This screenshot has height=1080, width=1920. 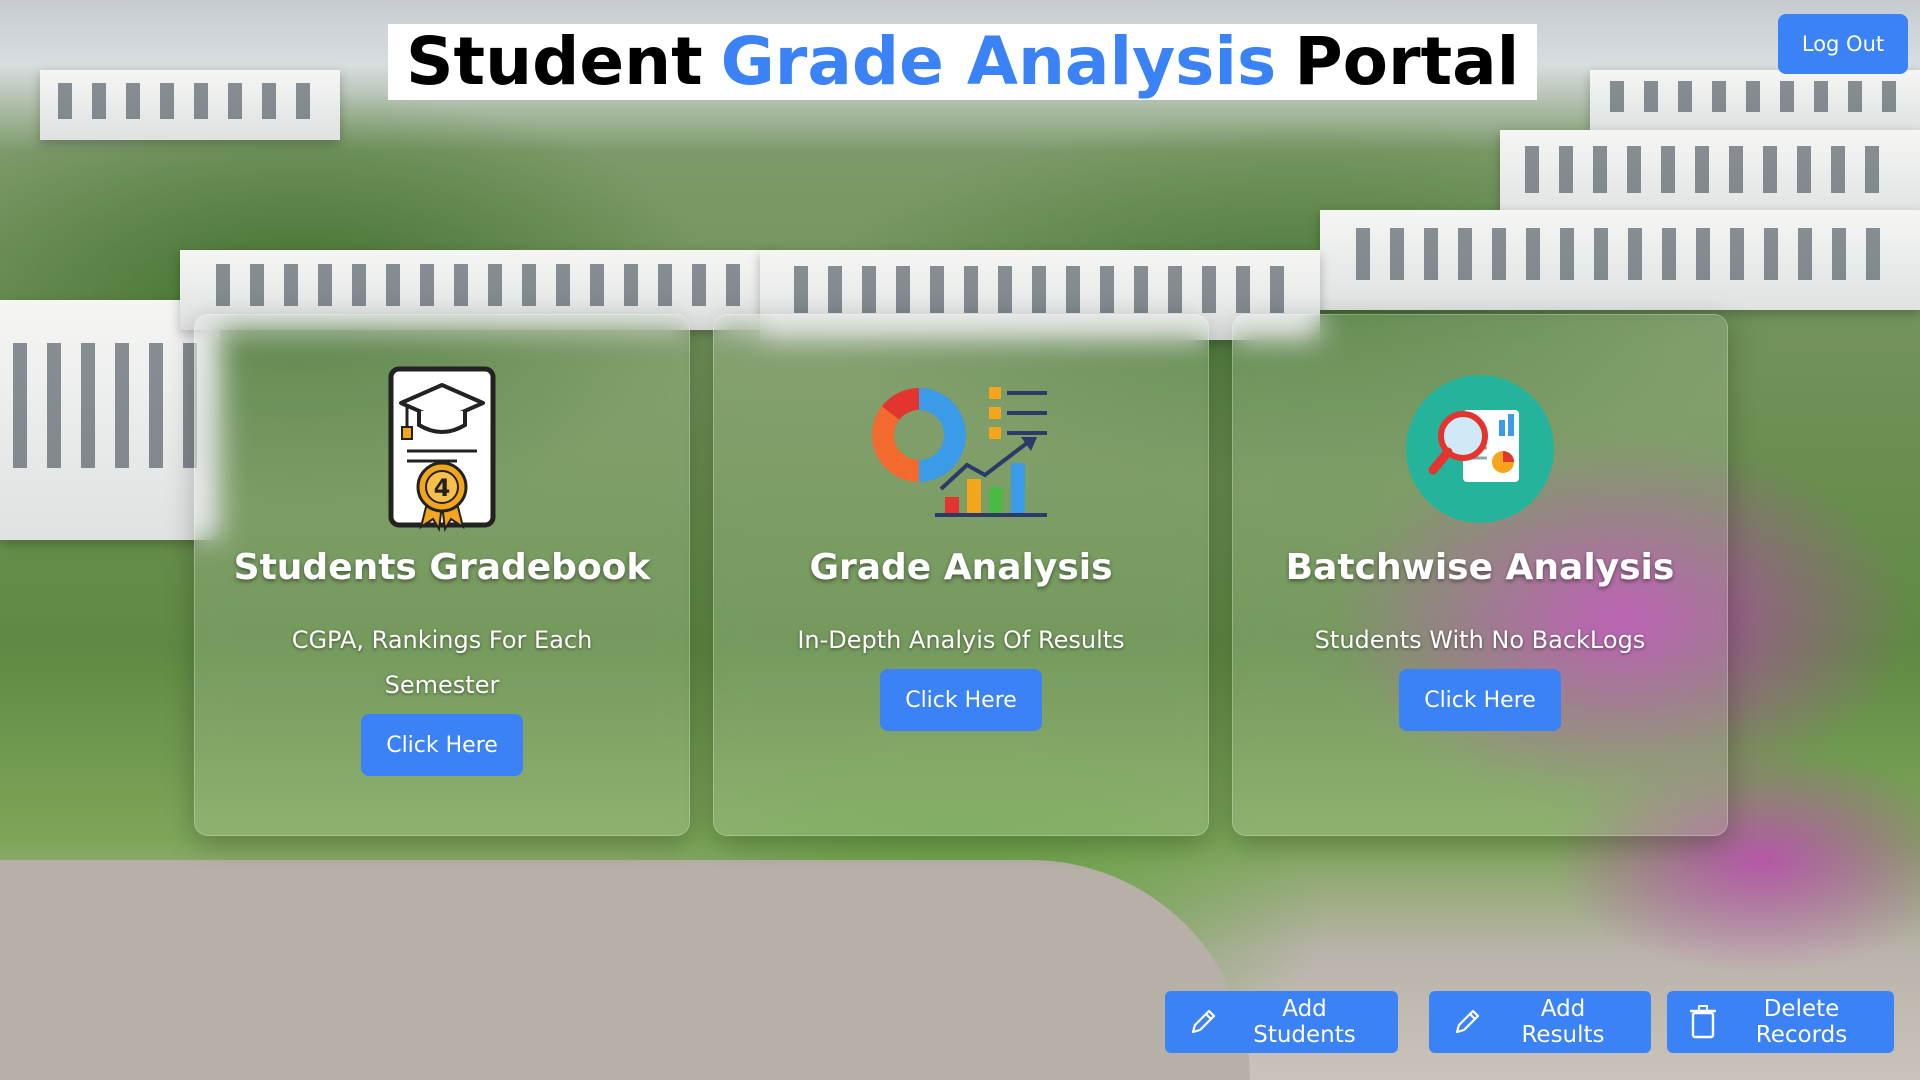 I want to click on delete-records-button: Delete Records, so click(x=1780, y=1022).